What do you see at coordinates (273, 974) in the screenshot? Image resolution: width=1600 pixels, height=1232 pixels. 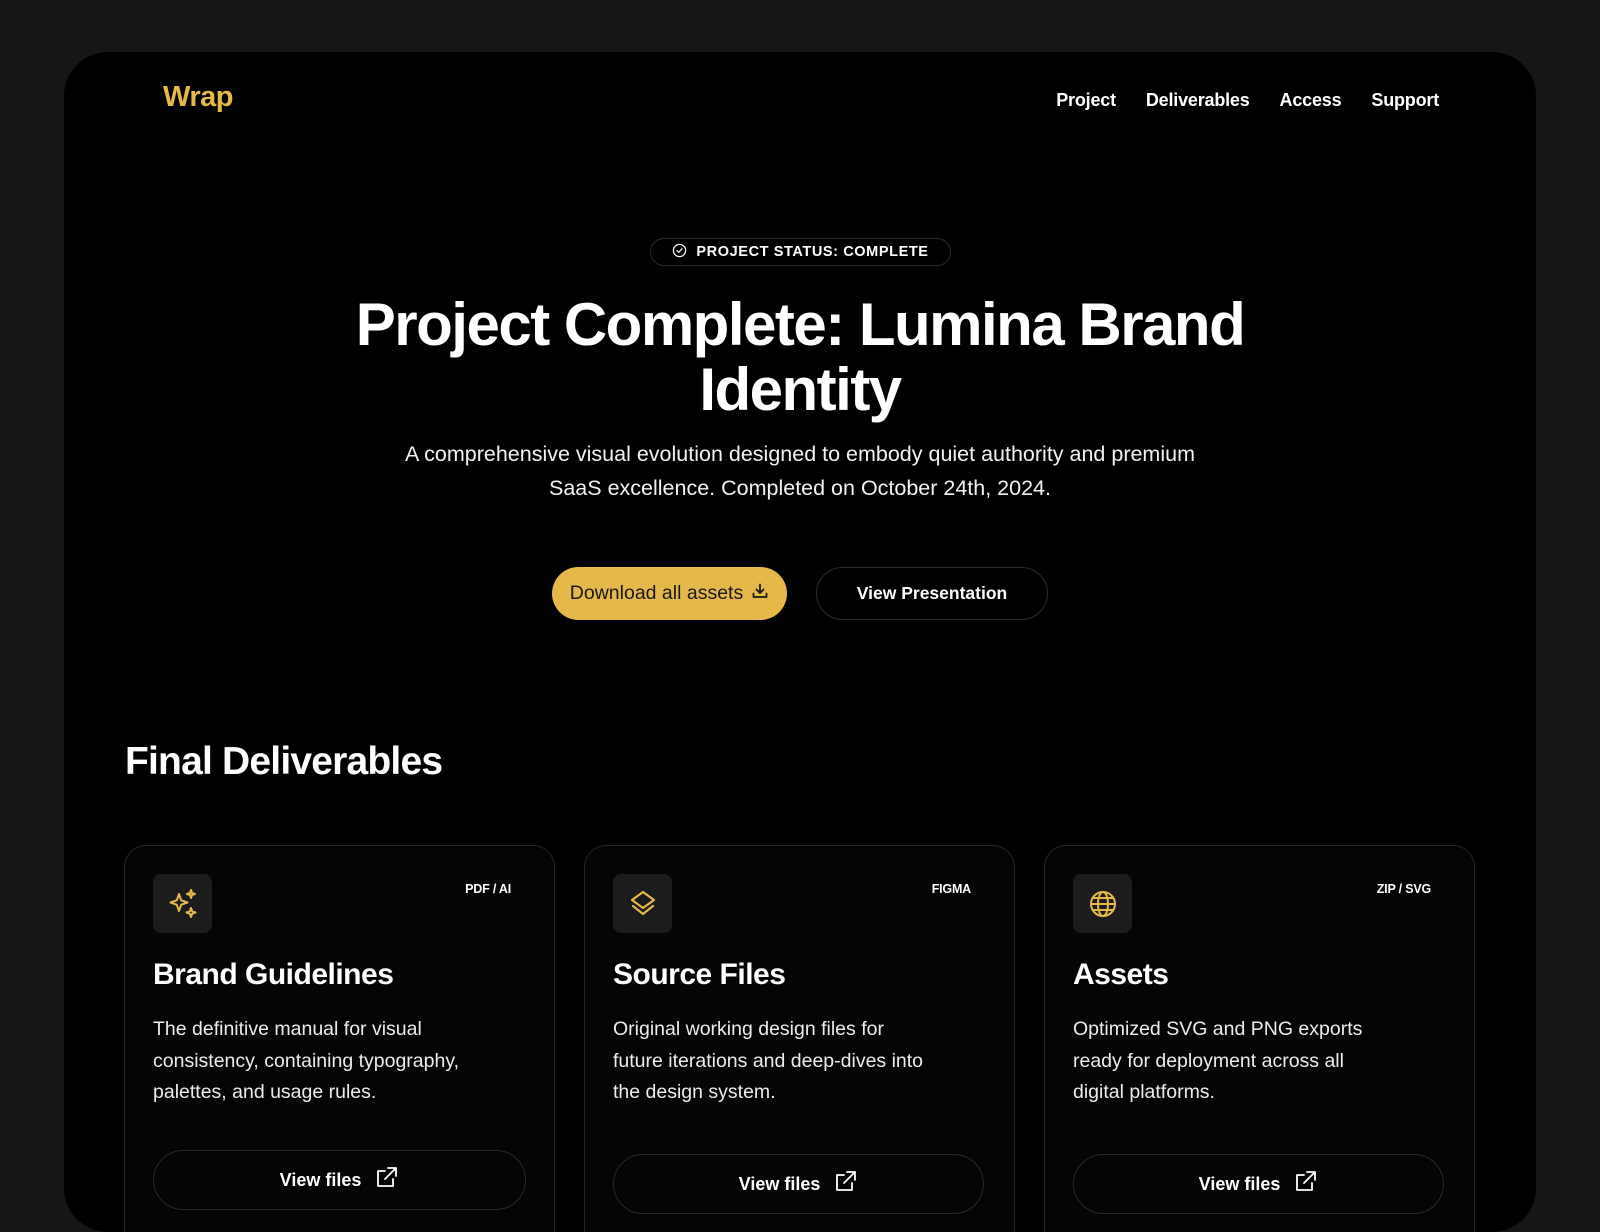 I see `card-title: Brand Guidelines` at bounding box center [273, 974].